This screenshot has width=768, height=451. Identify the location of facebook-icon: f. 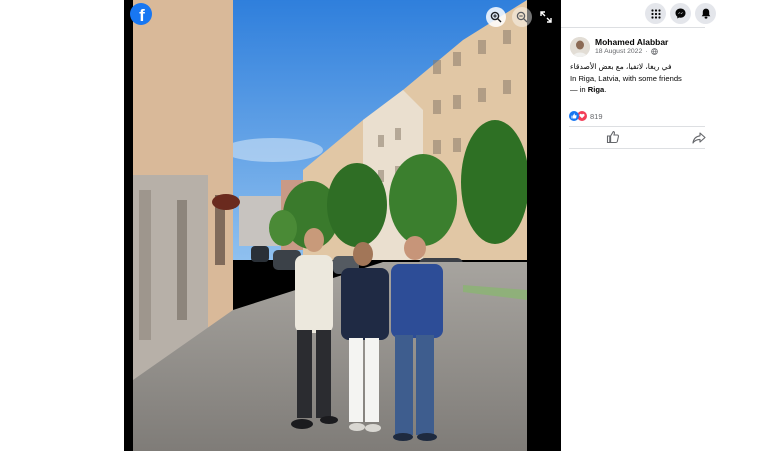
(141, 14).